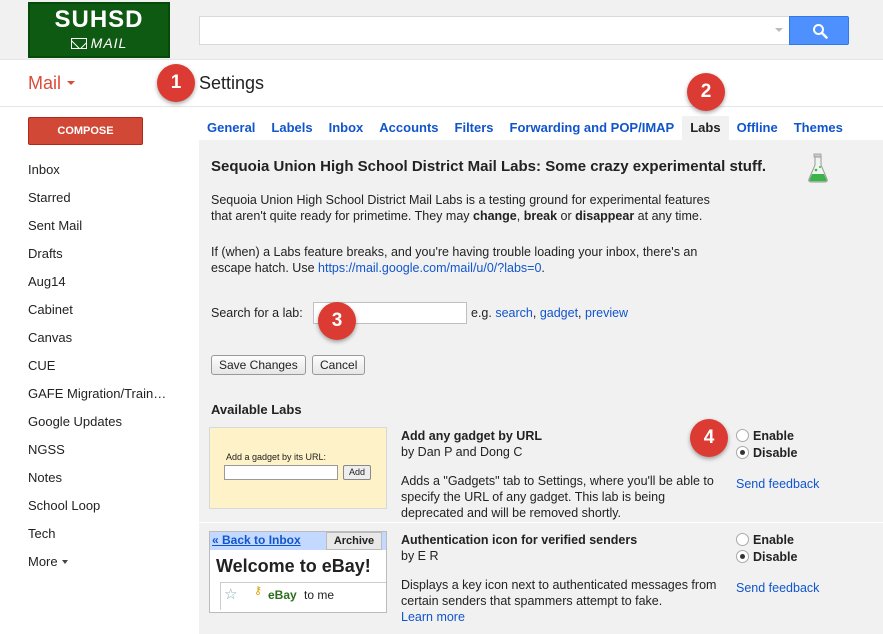  I want to click on callout-badge-4: 4, so click(709, 438).